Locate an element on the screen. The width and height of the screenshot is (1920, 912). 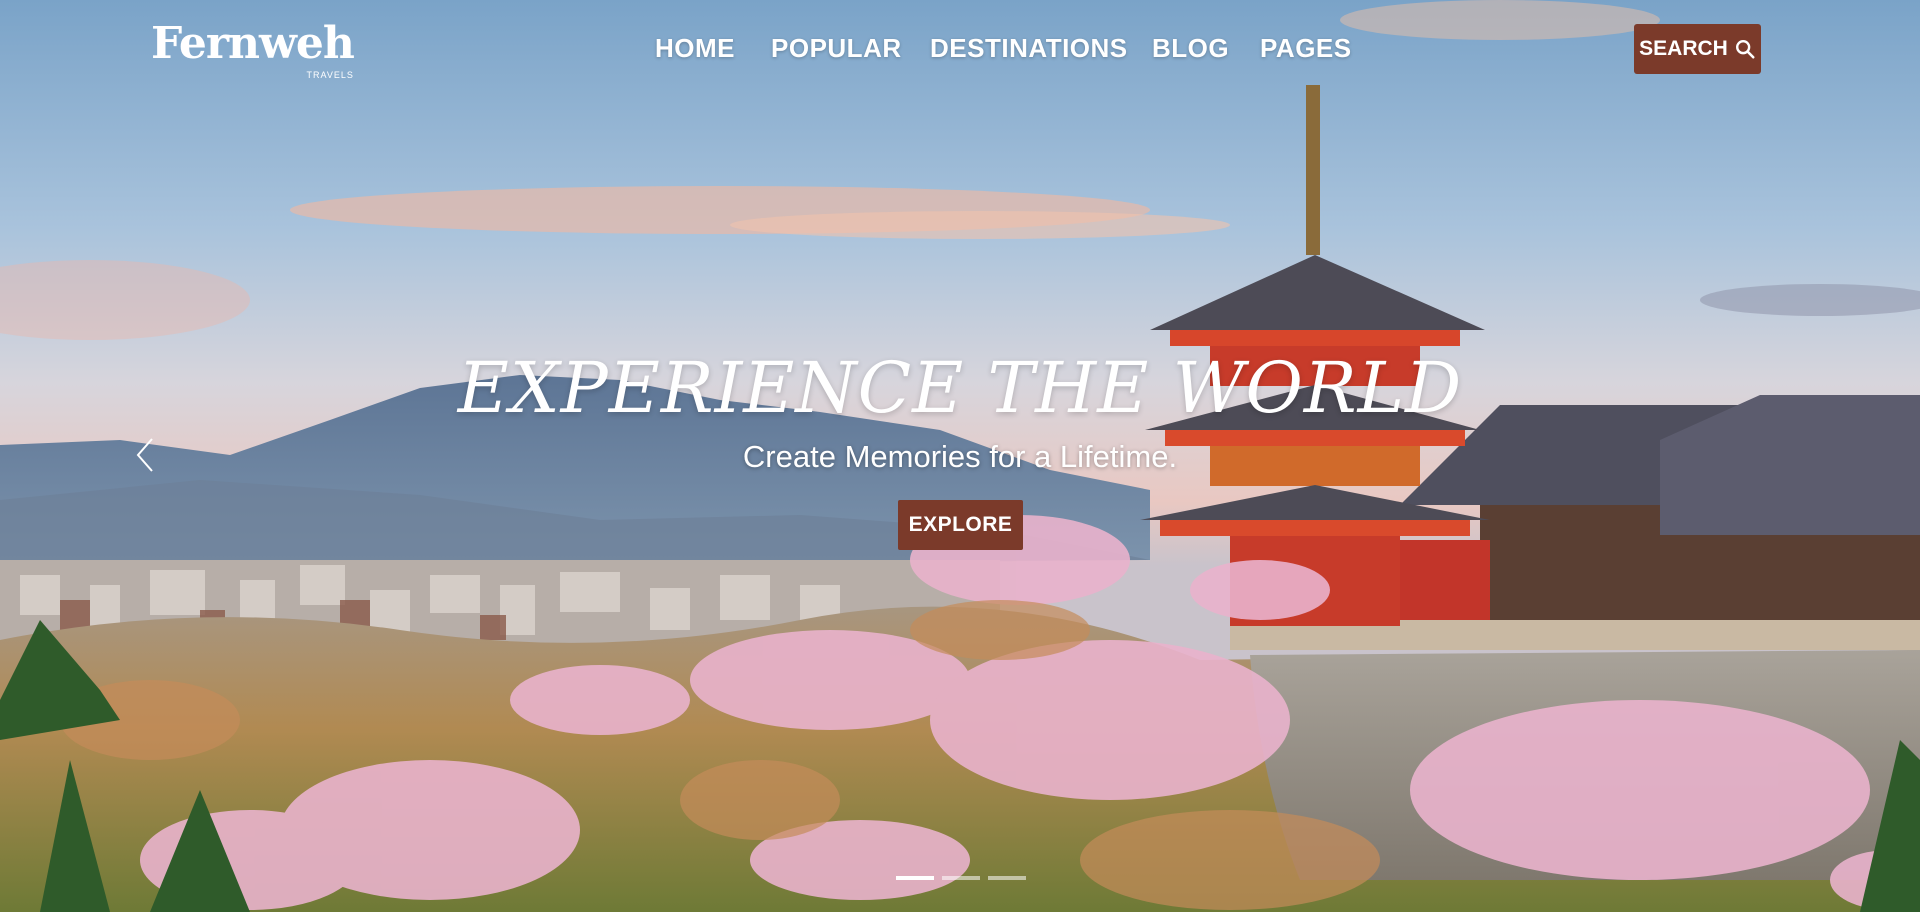
nav-blog: BLOG is located at coordinates (1190, 48).